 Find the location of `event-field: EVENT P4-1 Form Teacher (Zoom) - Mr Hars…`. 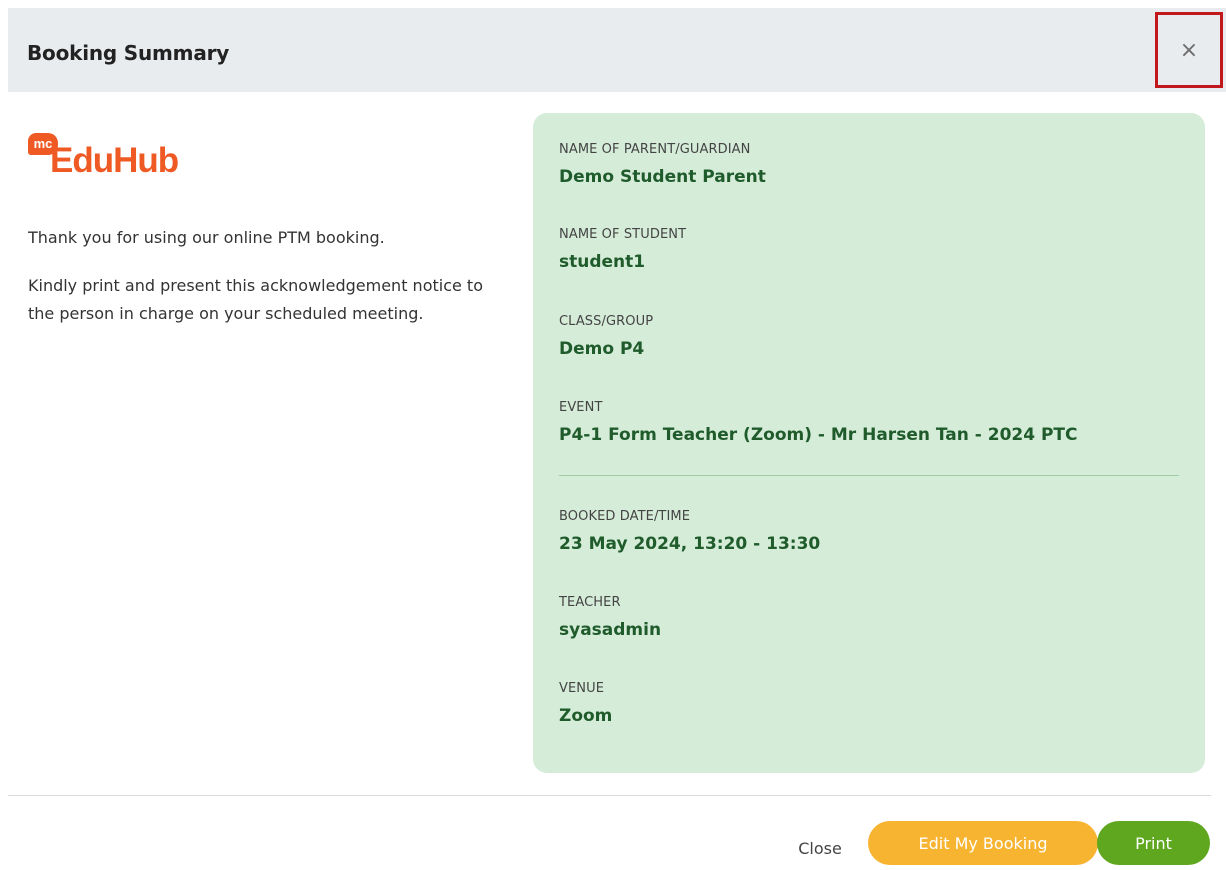

event-field: EVENT P4-1 Form Teacher (Zoom) - Mr Hars… is located at coordinates (818, 422).